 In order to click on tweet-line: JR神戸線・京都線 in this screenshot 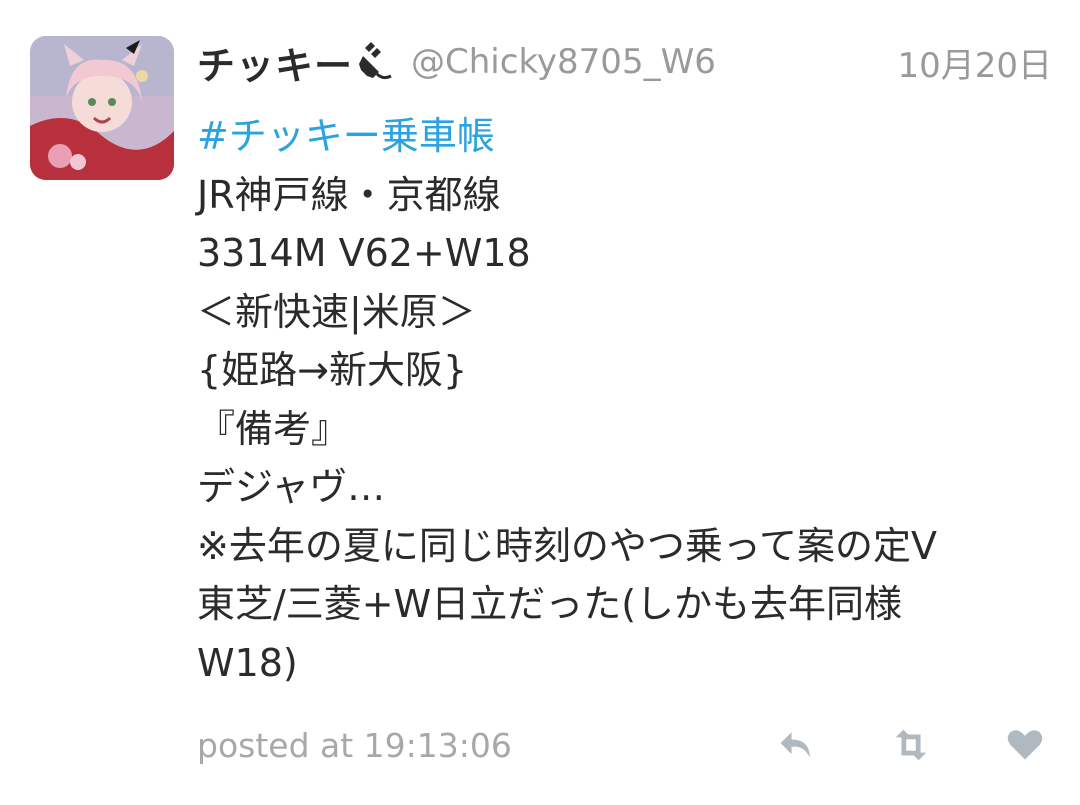, I will do `click(349, 194)`.